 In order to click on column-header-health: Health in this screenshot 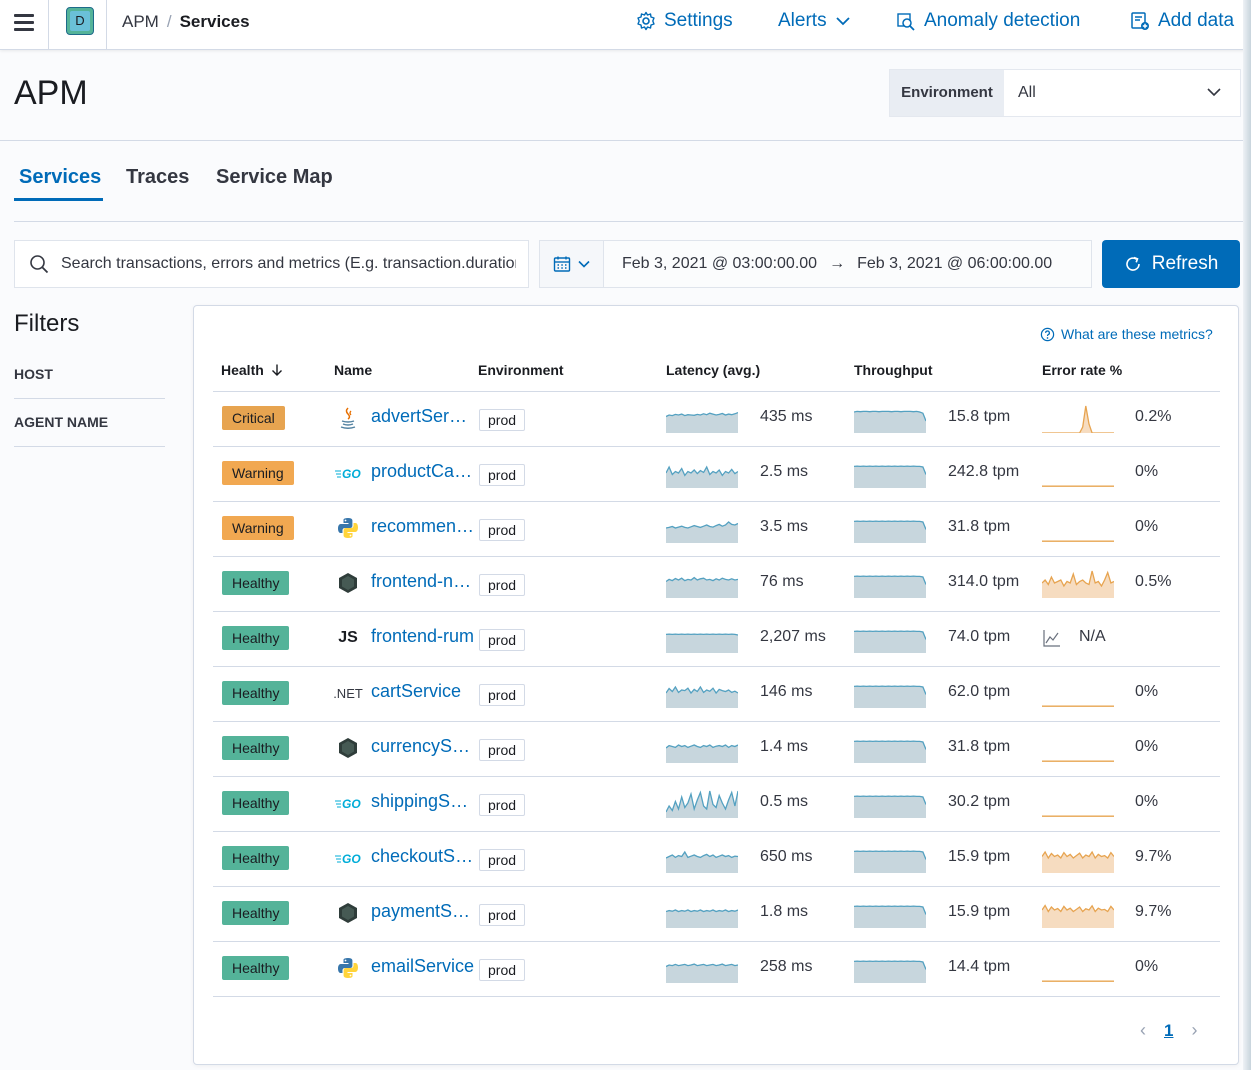, I will do `click(252, 370)`.